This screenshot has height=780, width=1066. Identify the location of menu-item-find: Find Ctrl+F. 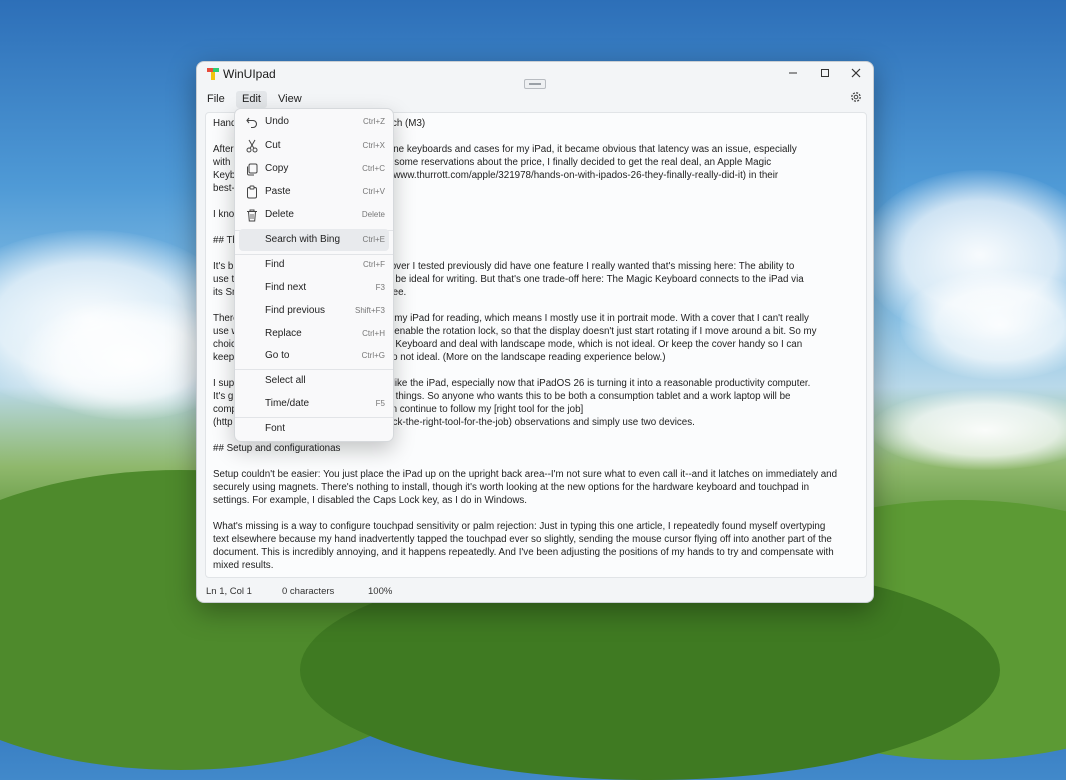
(314, 265).